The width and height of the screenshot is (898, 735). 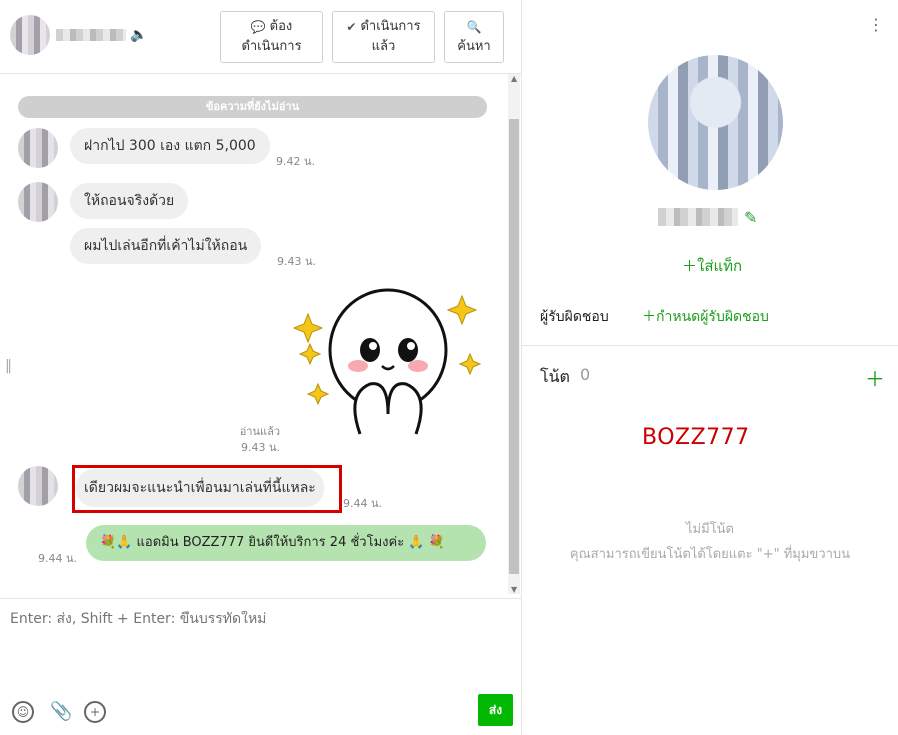 What do you see at coordinates (166, 246) in the screenshot?
I see `message-bubble: ผมไปเล่นอีกที่เค้าไม่ให้ถอน` at bounding box center [166, 246].